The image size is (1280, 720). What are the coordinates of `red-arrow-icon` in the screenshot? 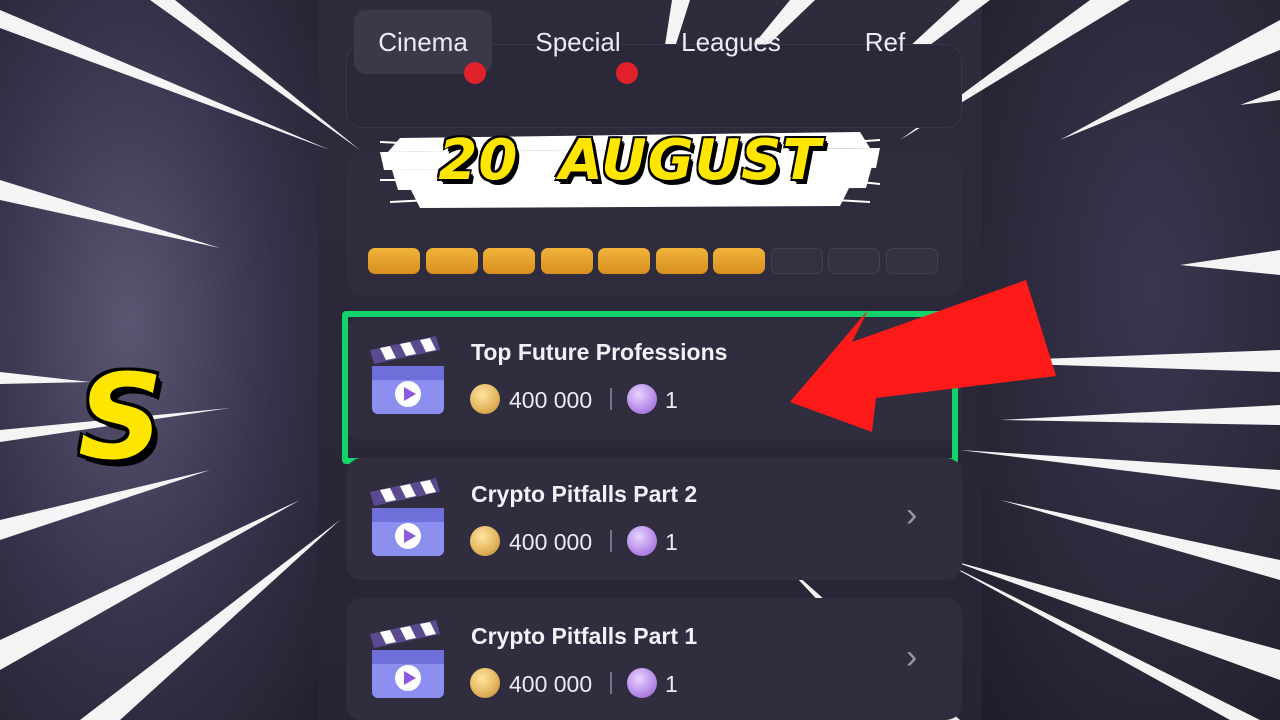 It's located at (923, 356).